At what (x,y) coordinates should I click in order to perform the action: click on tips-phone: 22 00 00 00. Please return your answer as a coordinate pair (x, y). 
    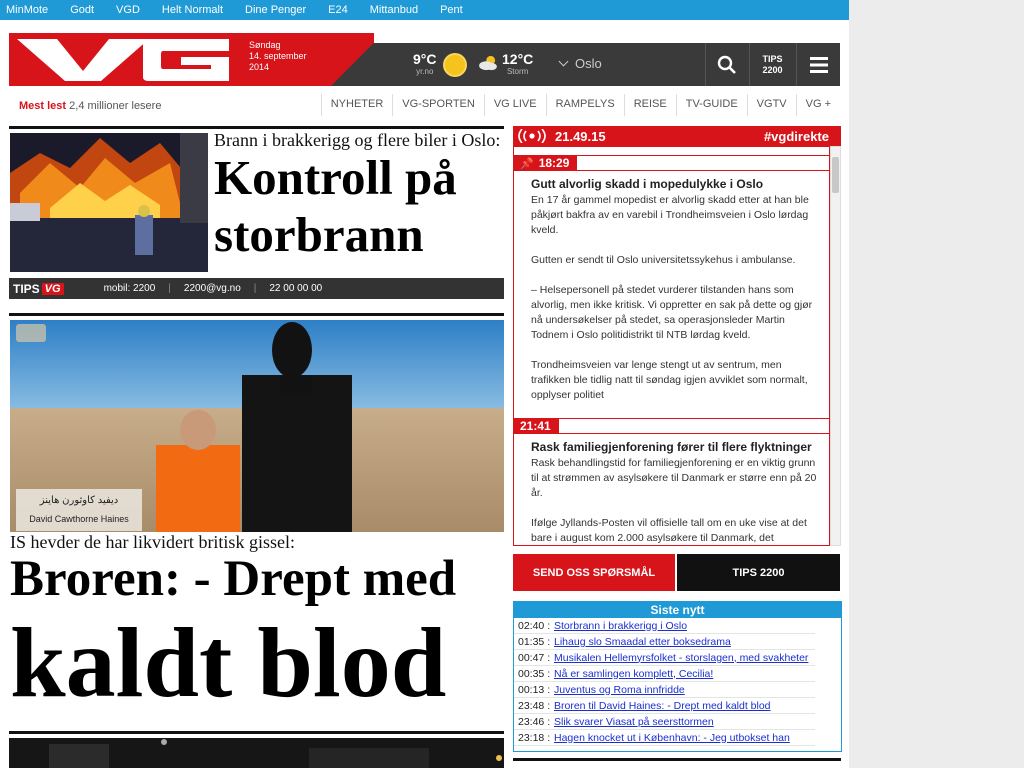
    Looking at the image, I should click on (296, 288).